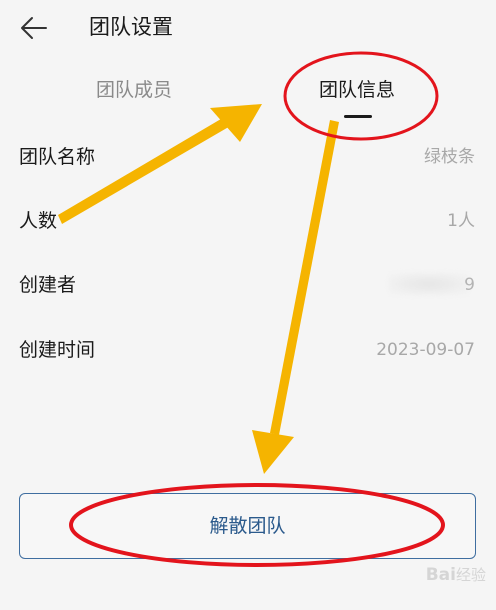  I want to click on created-time-value: 2023-09-07, so click(425, 350).